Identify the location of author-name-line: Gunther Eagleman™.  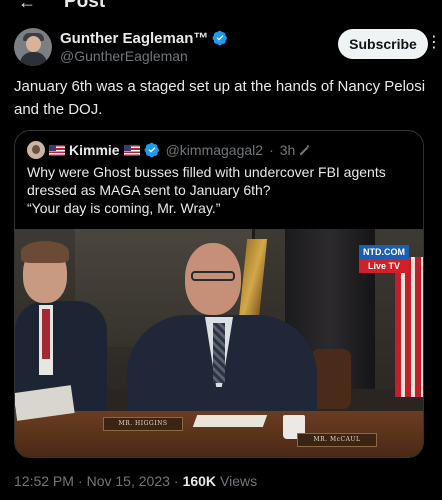
(144, 38).